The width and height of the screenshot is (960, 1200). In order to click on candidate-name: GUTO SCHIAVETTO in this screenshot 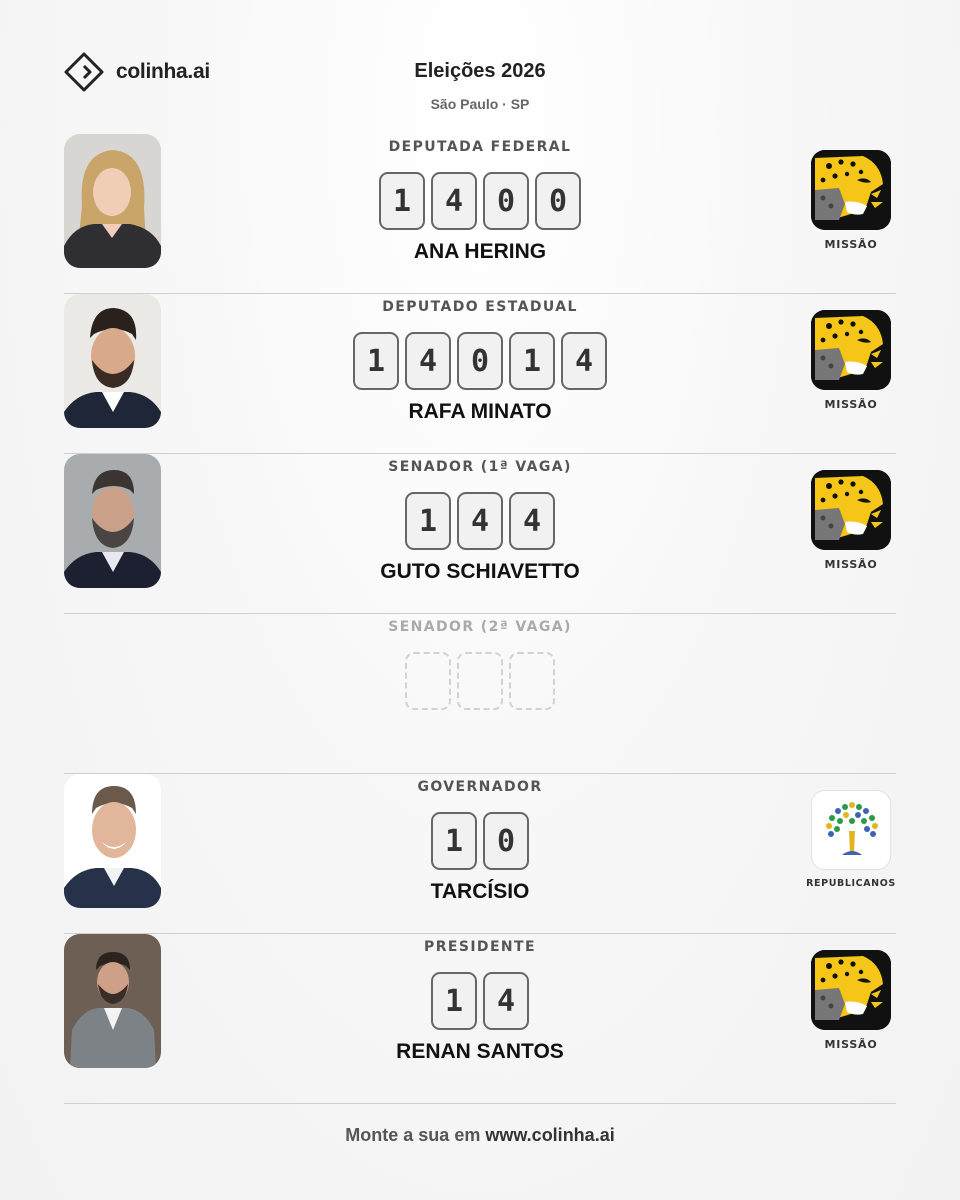, I will do `click(480, 571)`.